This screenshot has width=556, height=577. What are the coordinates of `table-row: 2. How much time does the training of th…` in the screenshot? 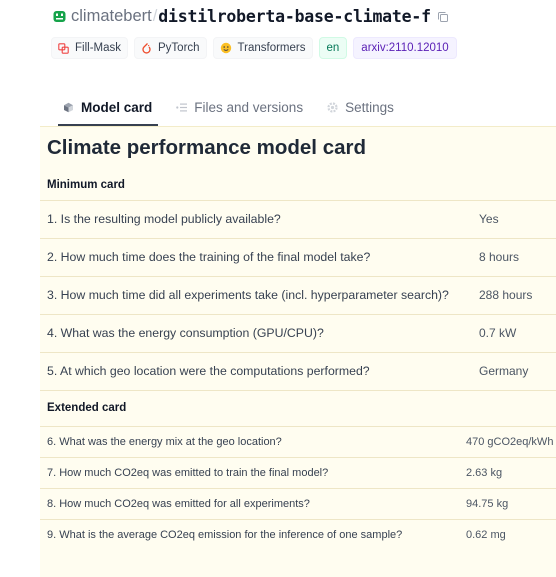 It's located at (298, 256).